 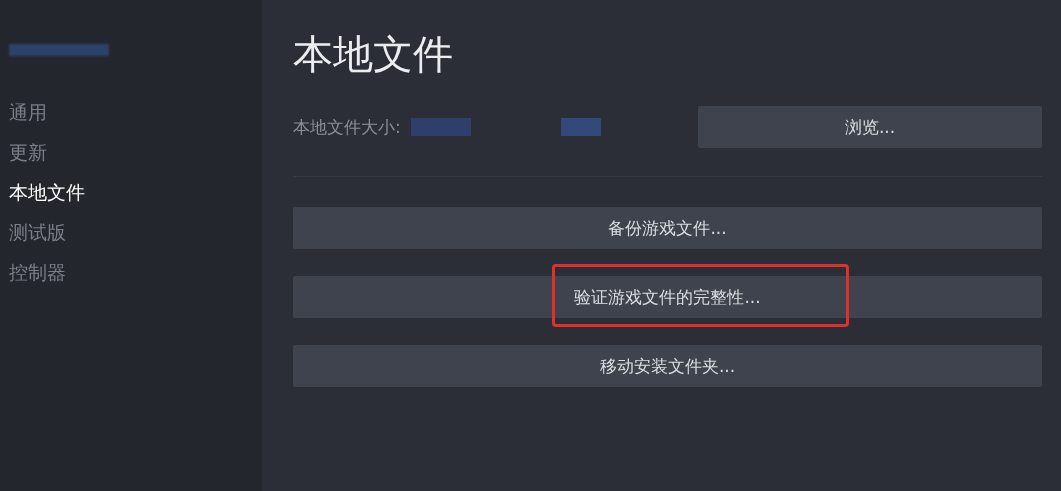 What do you see at coordinates (373, 54) in the screenshot?
I see `page-title: 本地文件` at bounding box center [373, 54].